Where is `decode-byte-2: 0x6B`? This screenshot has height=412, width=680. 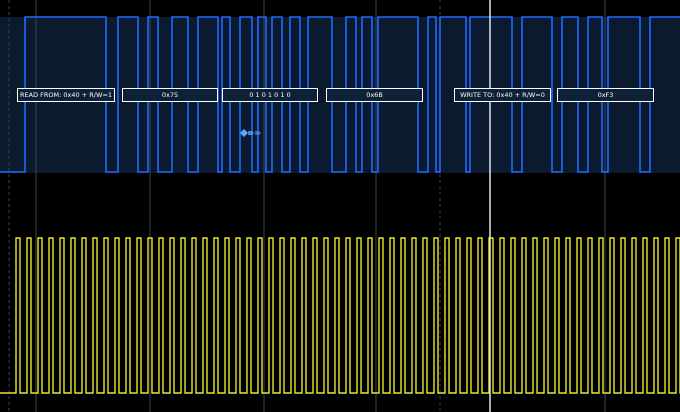 decode-byte-2: 0x6B is located at coordinates (374, 95).